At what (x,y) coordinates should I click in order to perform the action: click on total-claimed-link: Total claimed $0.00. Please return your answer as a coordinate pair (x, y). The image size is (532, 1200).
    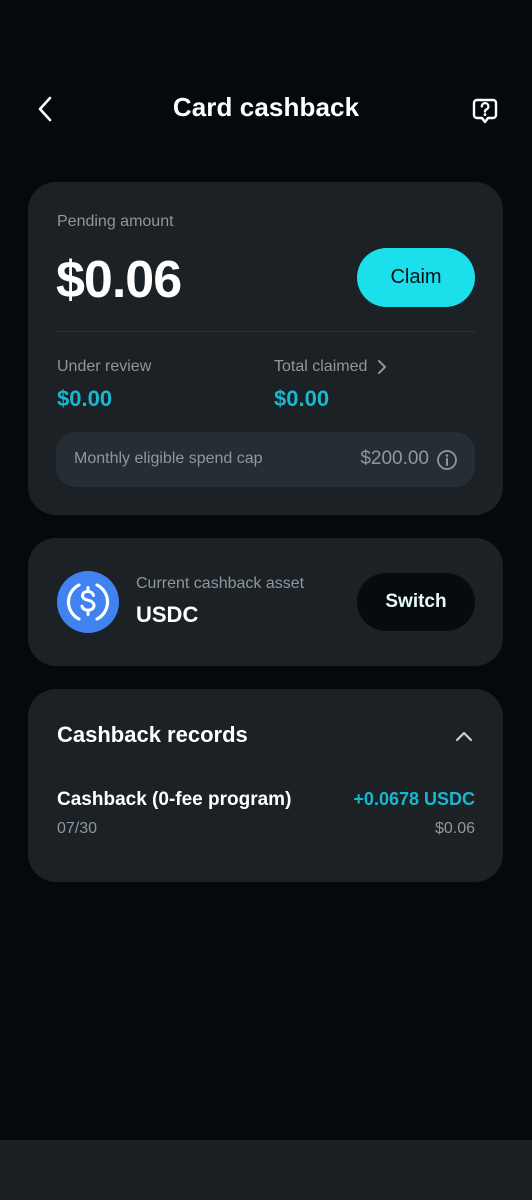
    Looking at the image, I should click on (330, 385).